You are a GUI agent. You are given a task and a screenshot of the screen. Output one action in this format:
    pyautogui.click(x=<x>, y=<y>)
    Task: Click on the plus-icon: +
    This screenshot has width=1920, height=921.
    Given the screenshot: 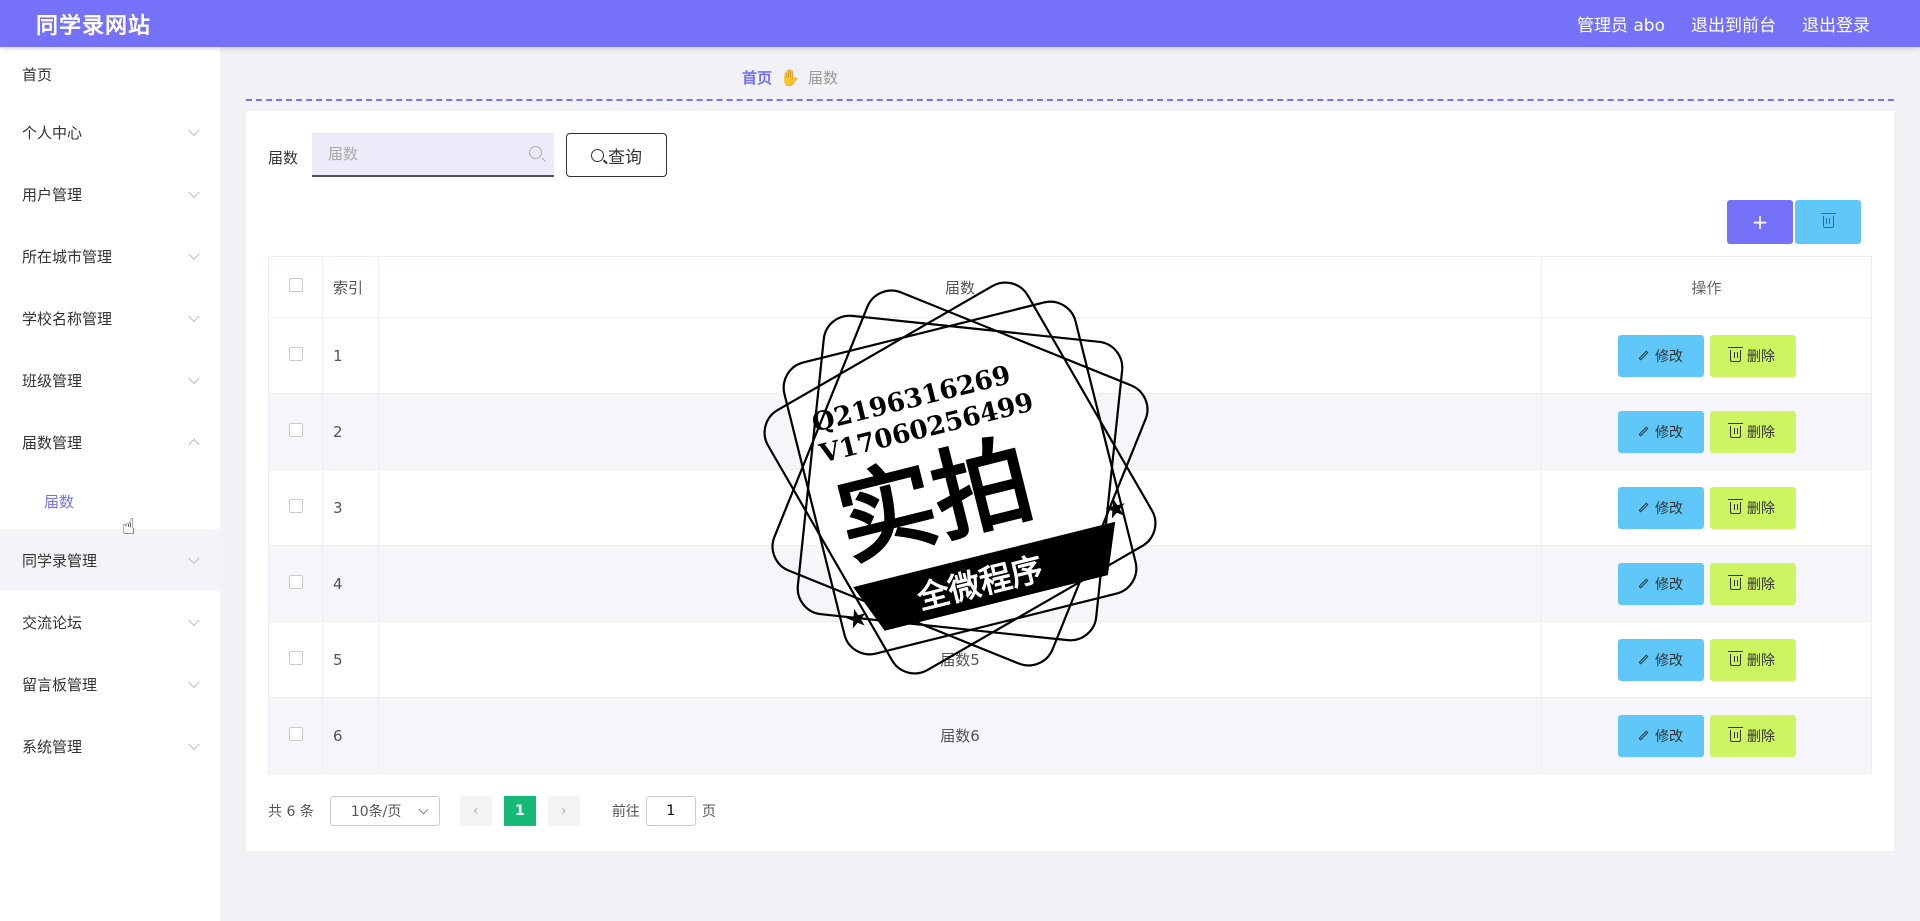 What is the action you would take?
    pyautogui.click(x=1760, y=222)
    